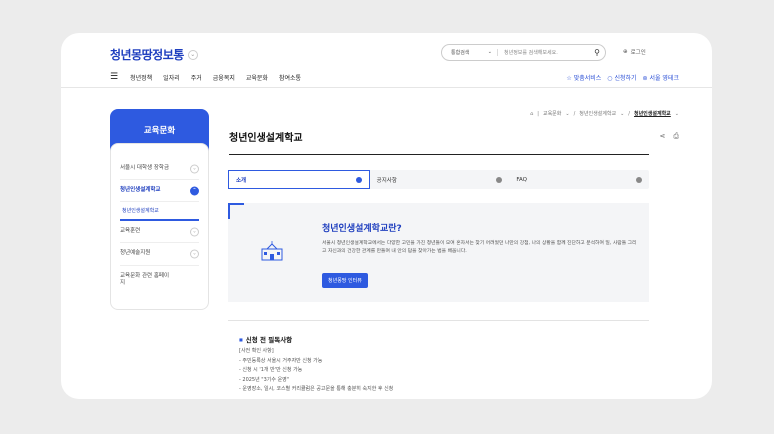  Describe the element at coordinates (264, 379) in the screenshot. I see `notes-line: - 2025년 "3기수 운영"` at that location.